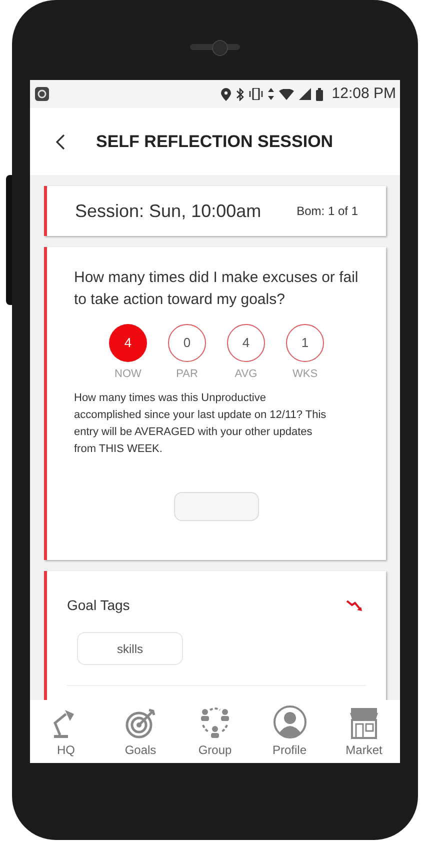 This screenshot has height=850, width=430. What do you see at coordinates (289, 722) in the screenshot?
I see `profile-icon` at bounding box center [289, 722].